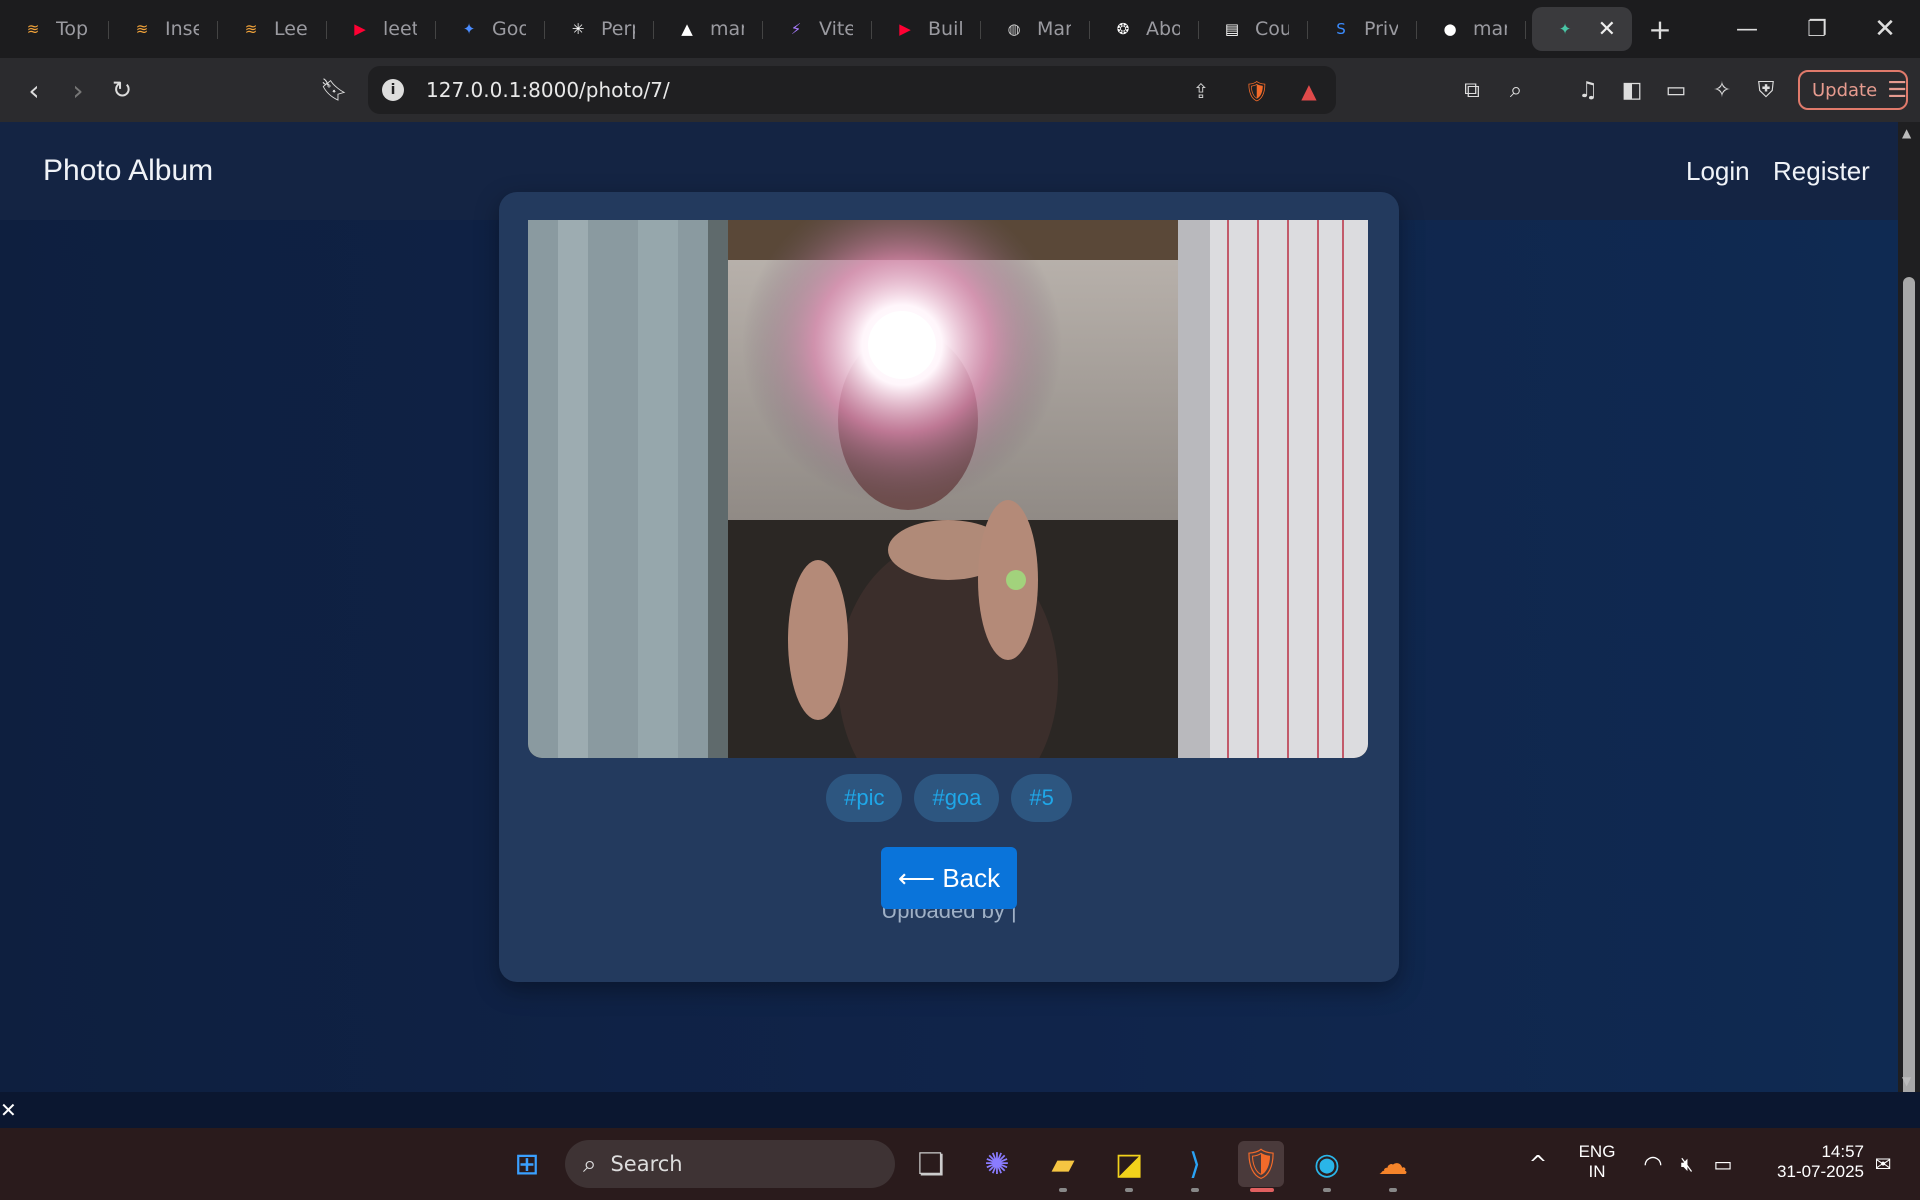 This screenshot has height=1200, width=1920. I want to click on browser-tab: ▤ Cou, so click(1253, 29).